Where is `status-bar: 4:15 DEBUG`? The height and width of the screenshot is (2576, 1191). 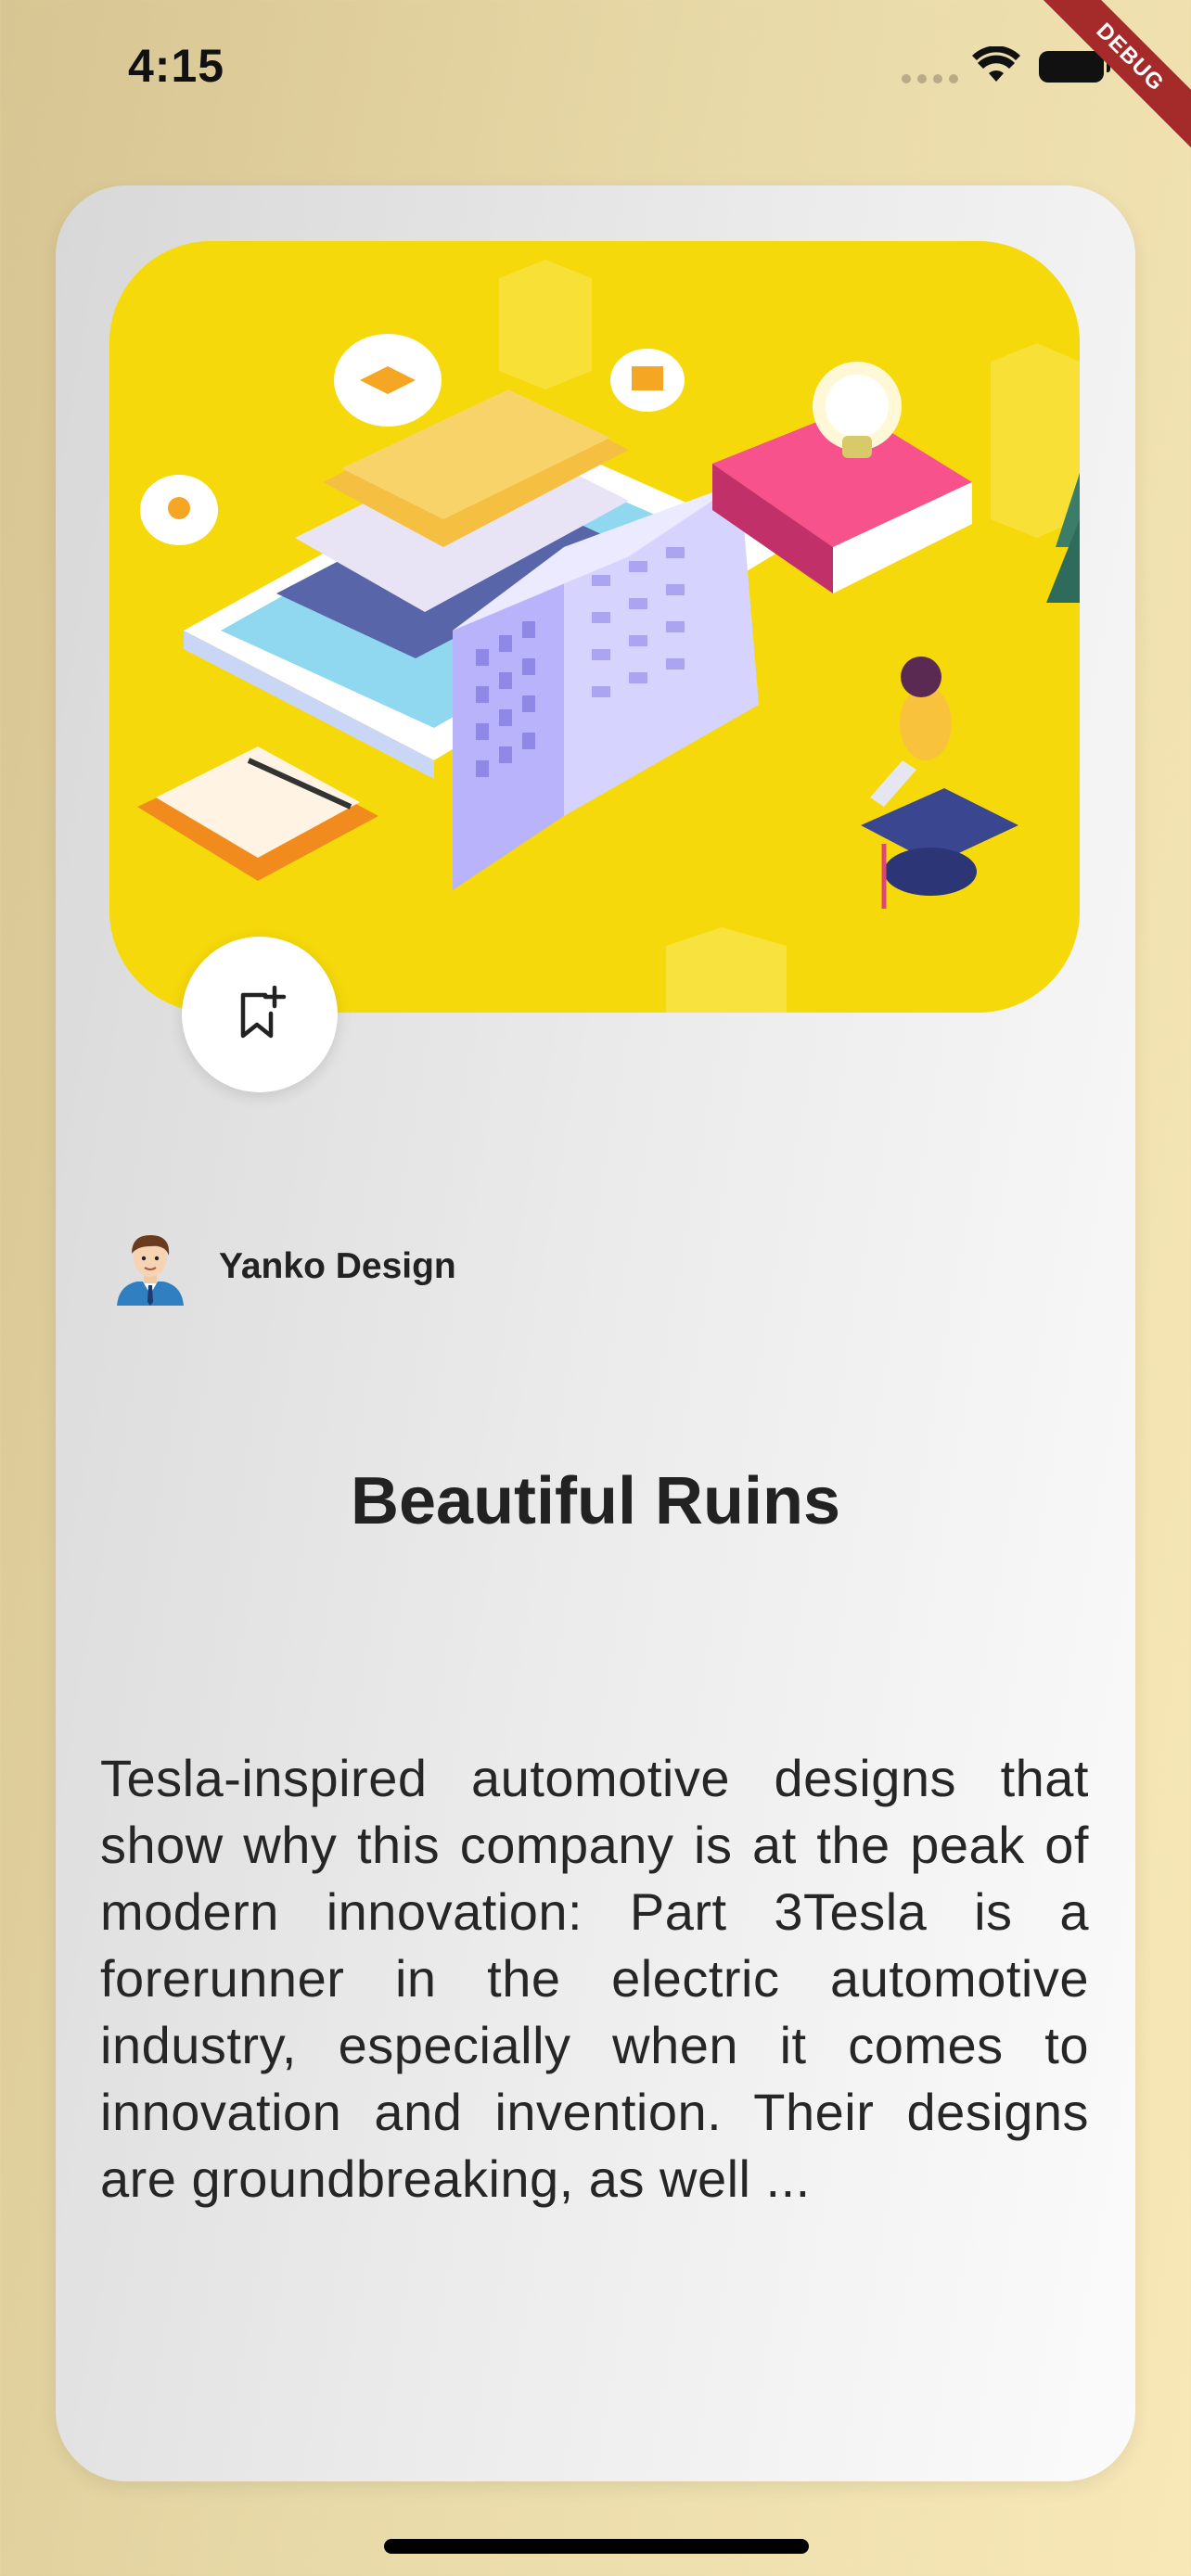 status-bar: 4:15 DEBUG is located at coordinates (595, 79).